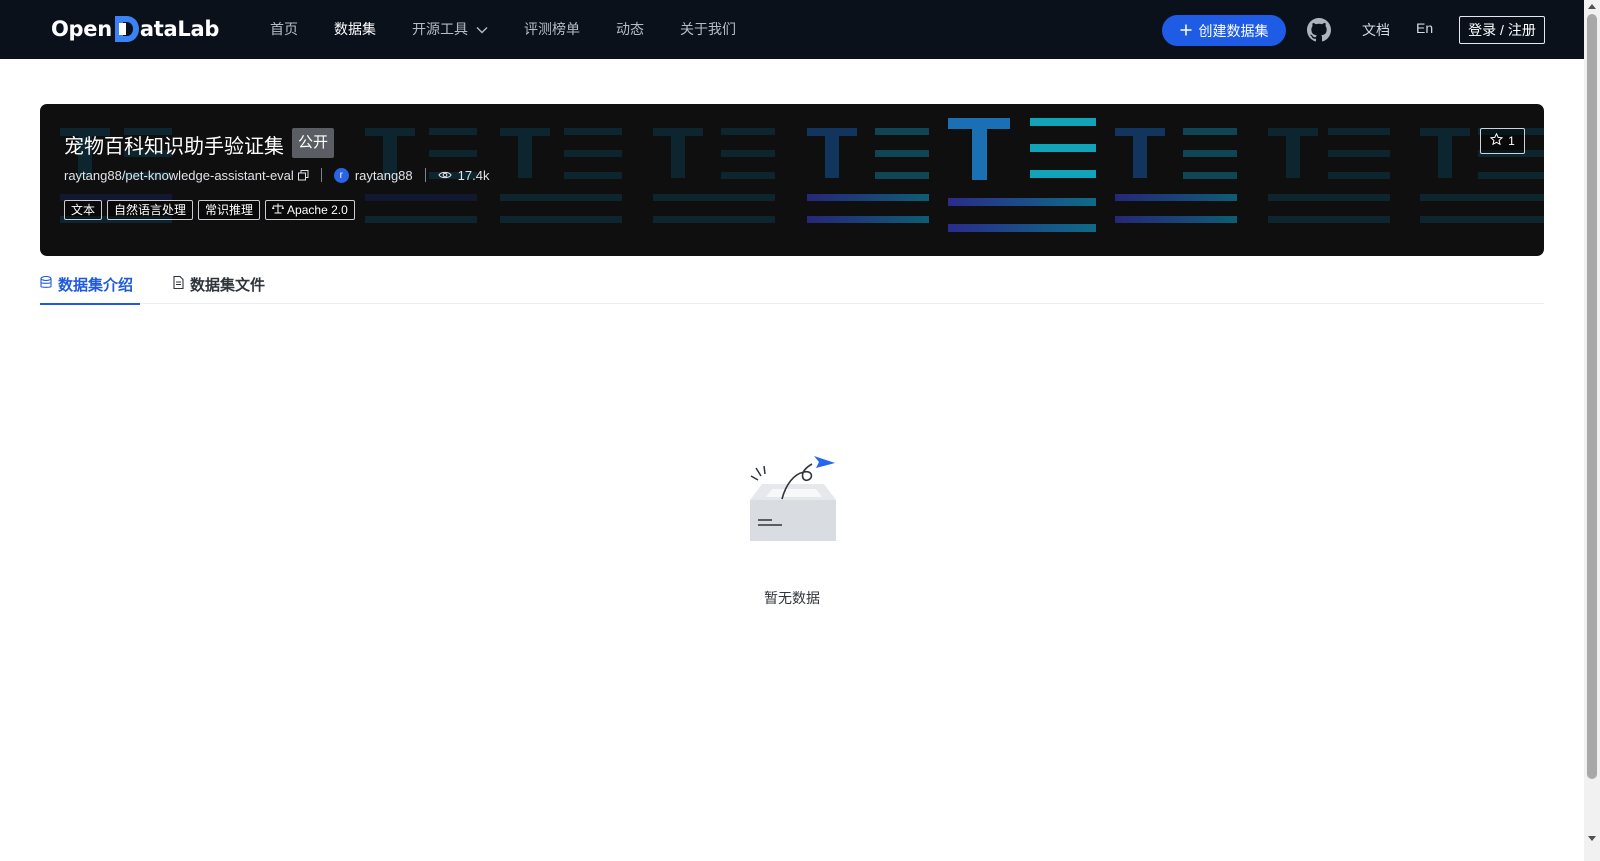 This screenshot has height=861, width=1600. Describe the element at coordinates (1502, 30) in the screenshot. I see `login-register-button: 登录 / 注册` at that location.